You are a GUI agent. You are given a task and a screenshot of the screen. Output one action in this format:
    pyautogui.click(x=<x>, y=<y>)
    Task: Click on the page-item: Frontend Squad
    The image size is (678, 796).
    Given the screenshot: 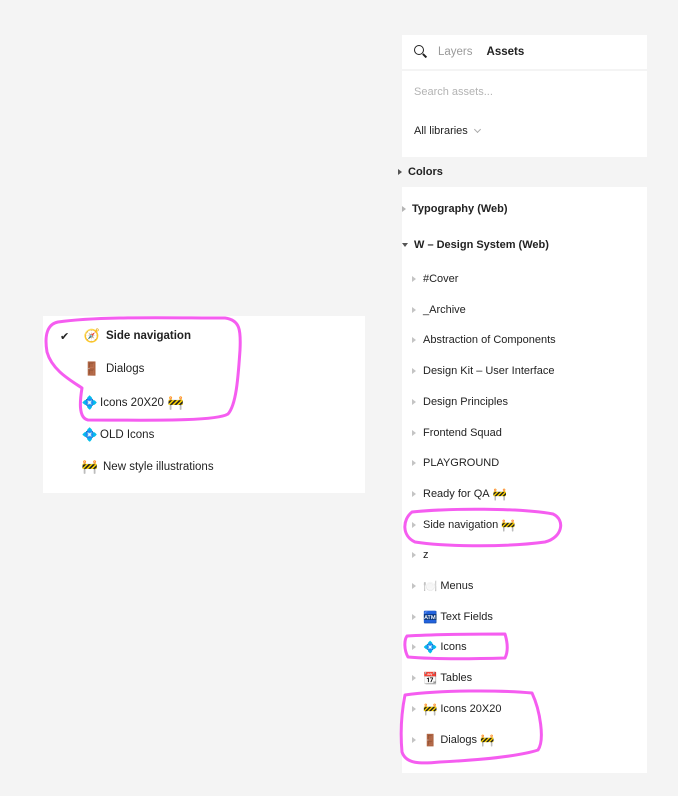 What is the action you would take?
    pyautogui.click(x=457, y=433)
    